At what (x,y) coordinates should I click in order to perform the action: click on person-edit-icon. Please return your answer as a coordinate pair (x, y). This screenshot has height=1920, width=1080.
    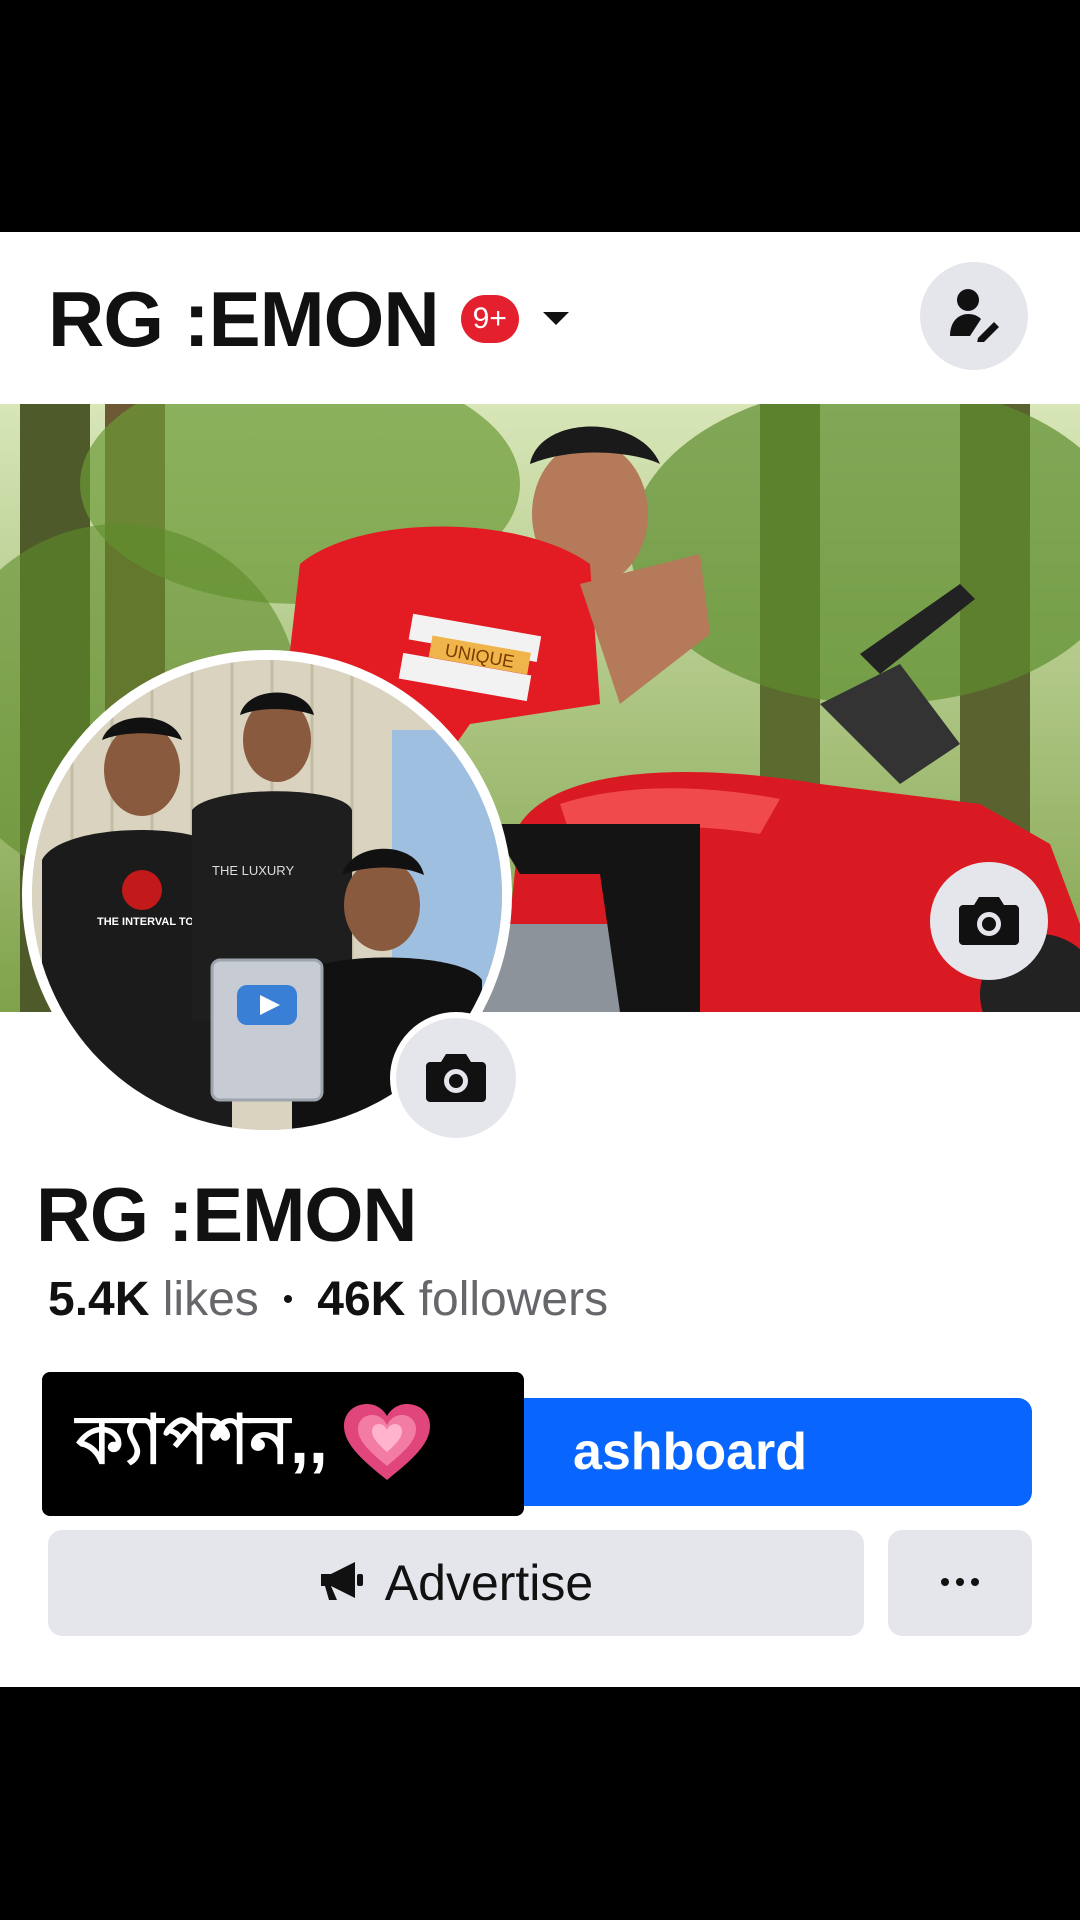
    Looking at the image, I should click on (974, 316).